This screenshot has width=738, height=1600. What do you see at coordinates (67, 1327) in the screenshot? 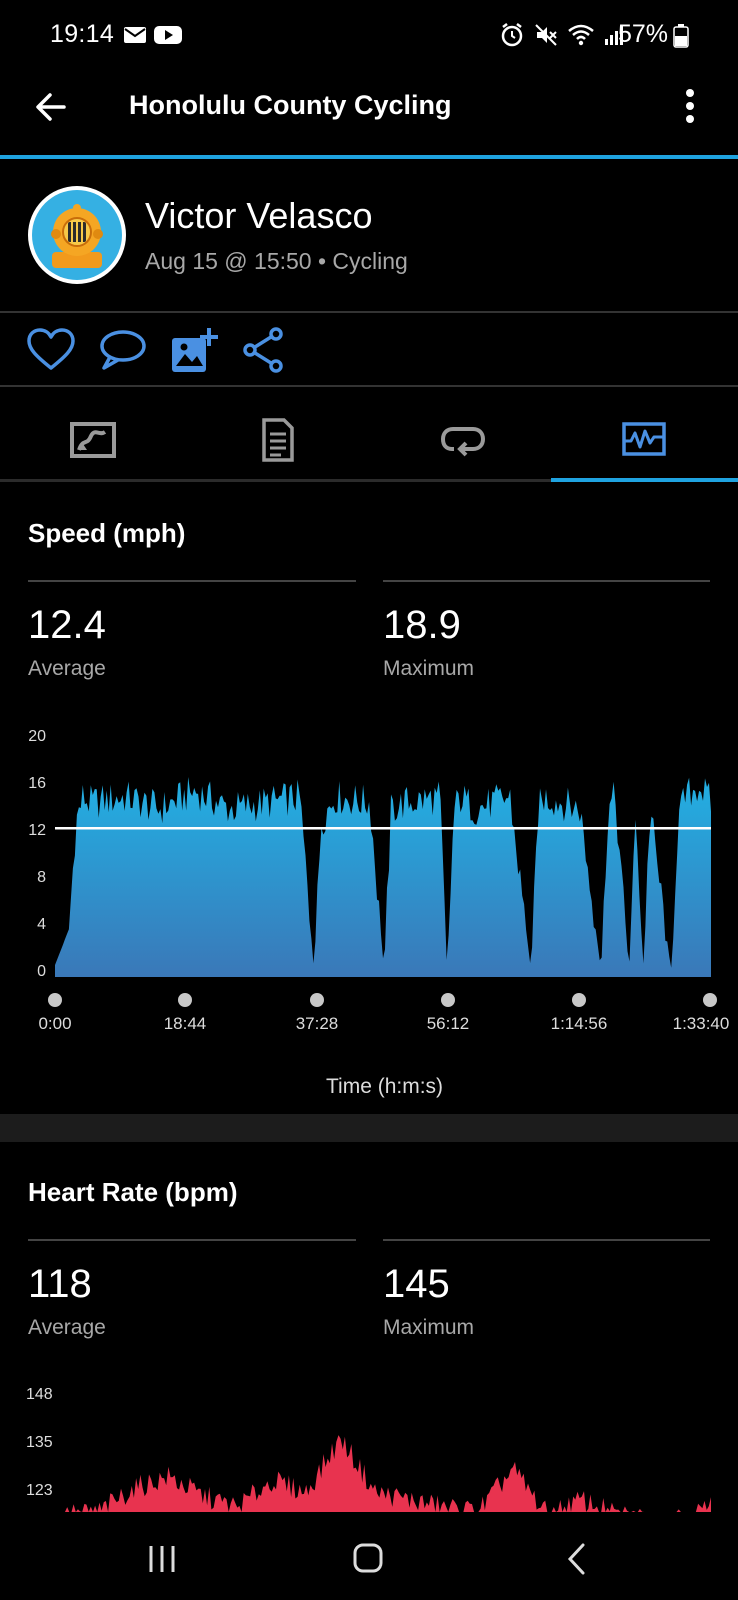
I see `hr-average-label: Average` at bounding box center [67, 1327].